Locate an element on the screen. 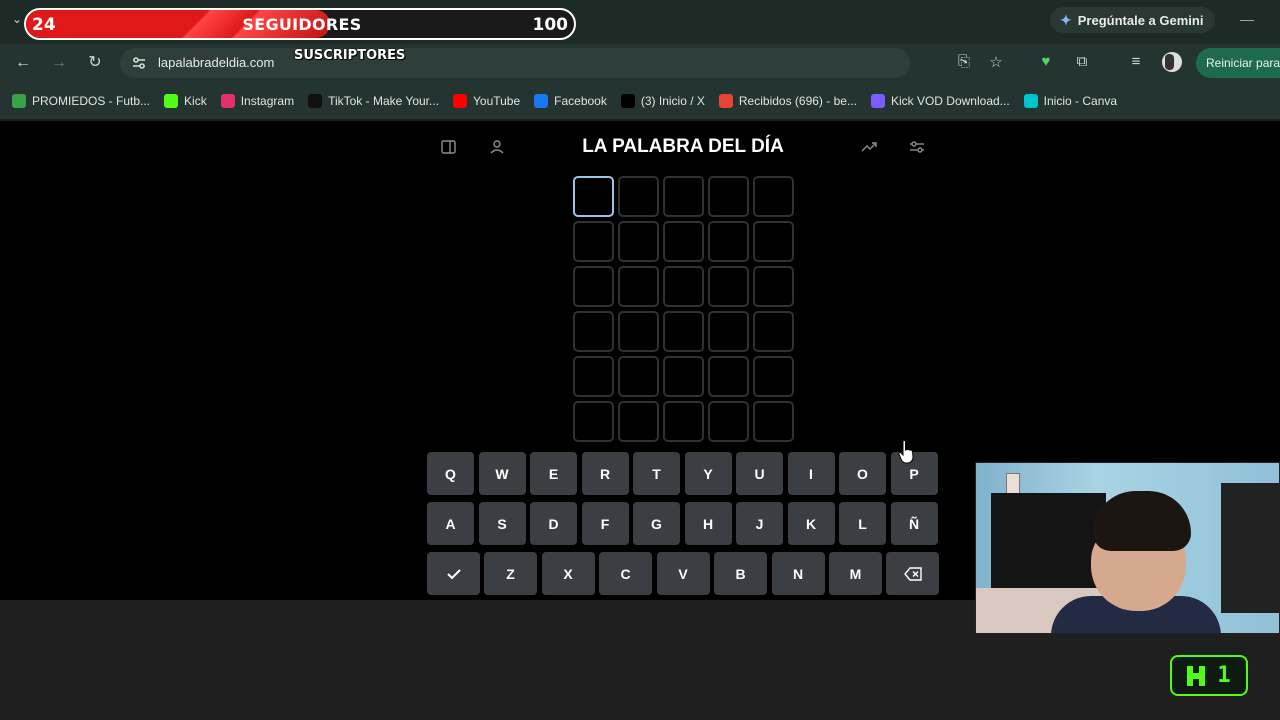 The image size is (1280, 720). key-s: S is located at coordinates (502, 523).